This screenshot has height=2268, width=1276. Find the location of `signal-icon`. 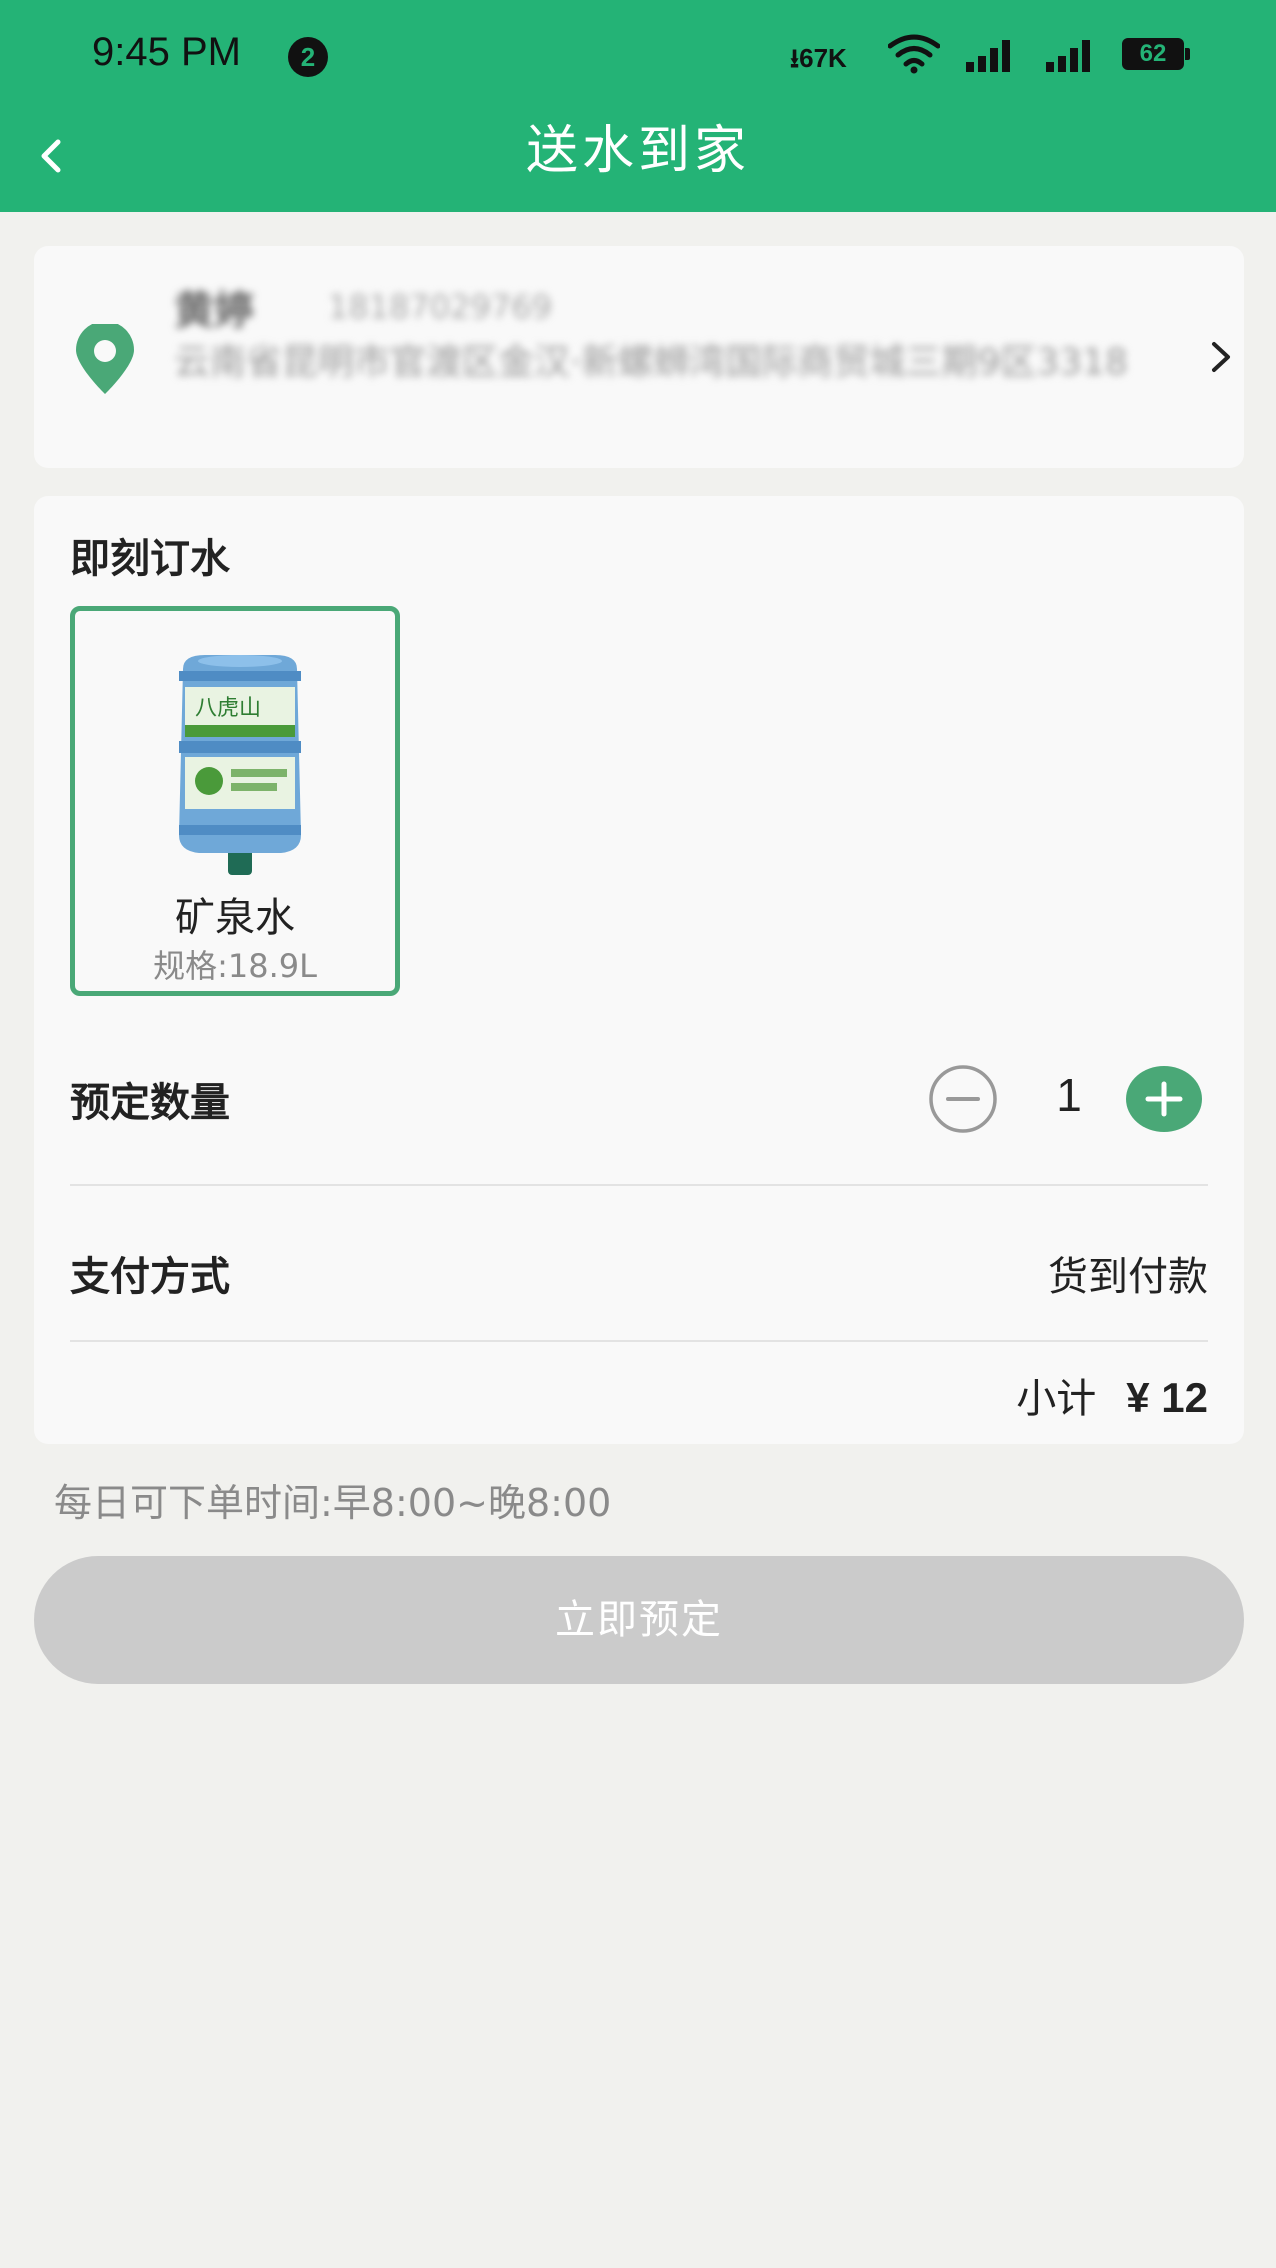

signal-icon is located at coordinates (988, 56).